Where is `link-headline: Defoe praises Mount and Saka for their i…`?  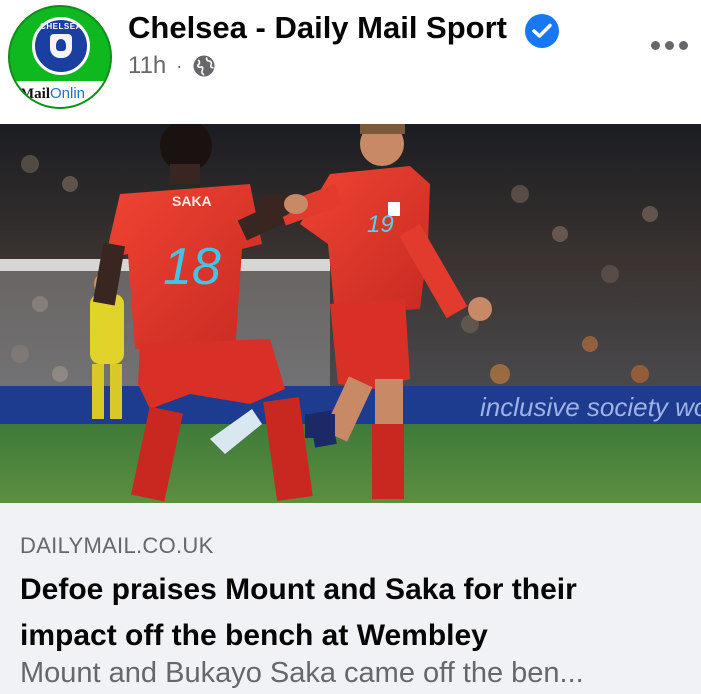
link-headline: Defoe praises Mount and Saka for their i… is located at coordinates (350, 613).